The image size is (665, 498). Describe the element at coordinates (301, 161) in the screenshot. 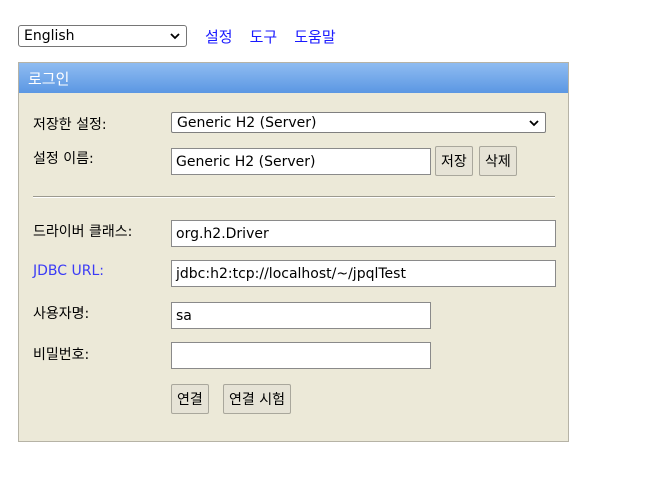

I see `setting-name-input: Generic H2 (Server)` at that location.